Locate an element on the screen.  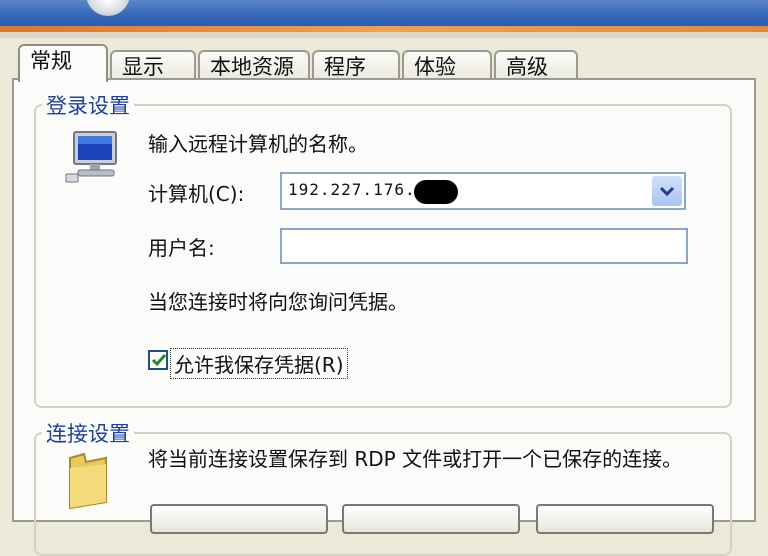
tab-label: 体验 is located at coordinates (435, 67).